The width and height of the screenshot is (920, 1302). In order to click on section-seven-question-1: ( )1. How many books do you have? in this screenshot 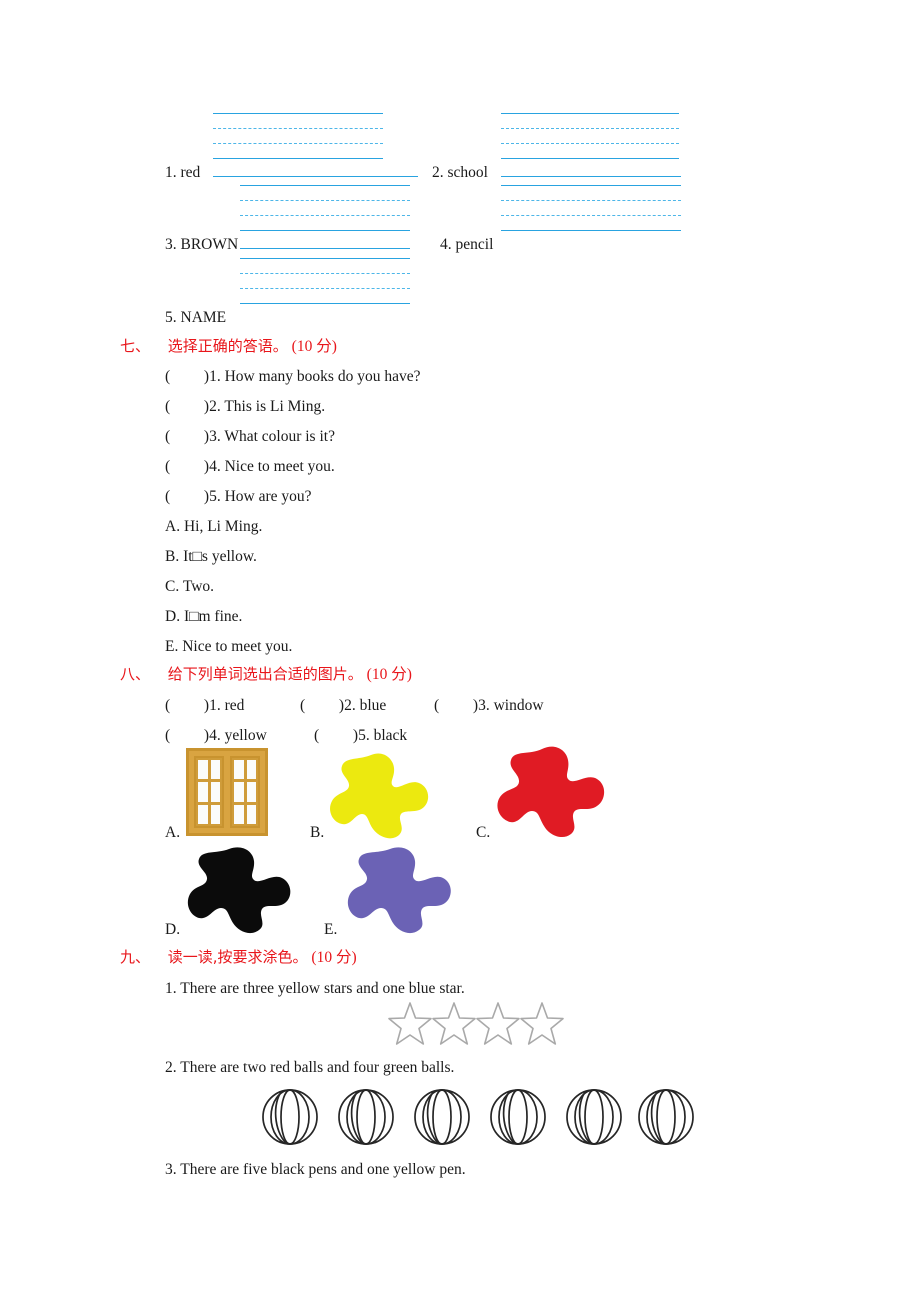, I will do `click(292, 377)`.